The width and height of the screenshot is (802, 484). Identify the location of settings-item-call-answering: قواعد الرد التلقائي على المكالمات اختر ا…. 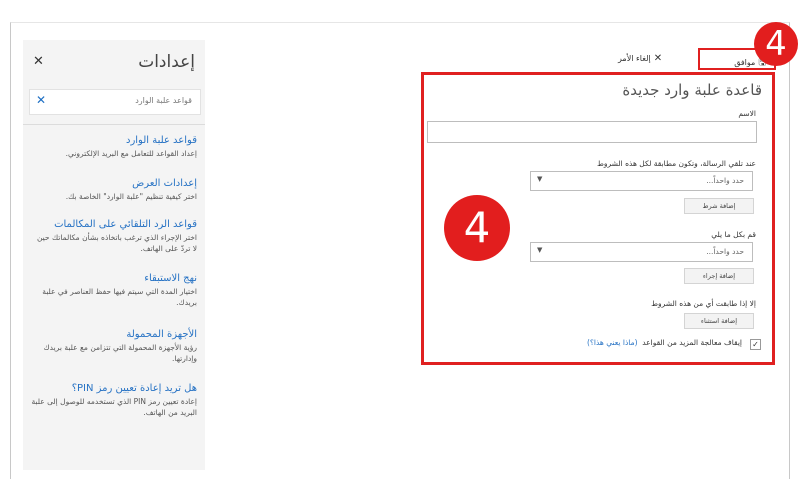
(114, 236).